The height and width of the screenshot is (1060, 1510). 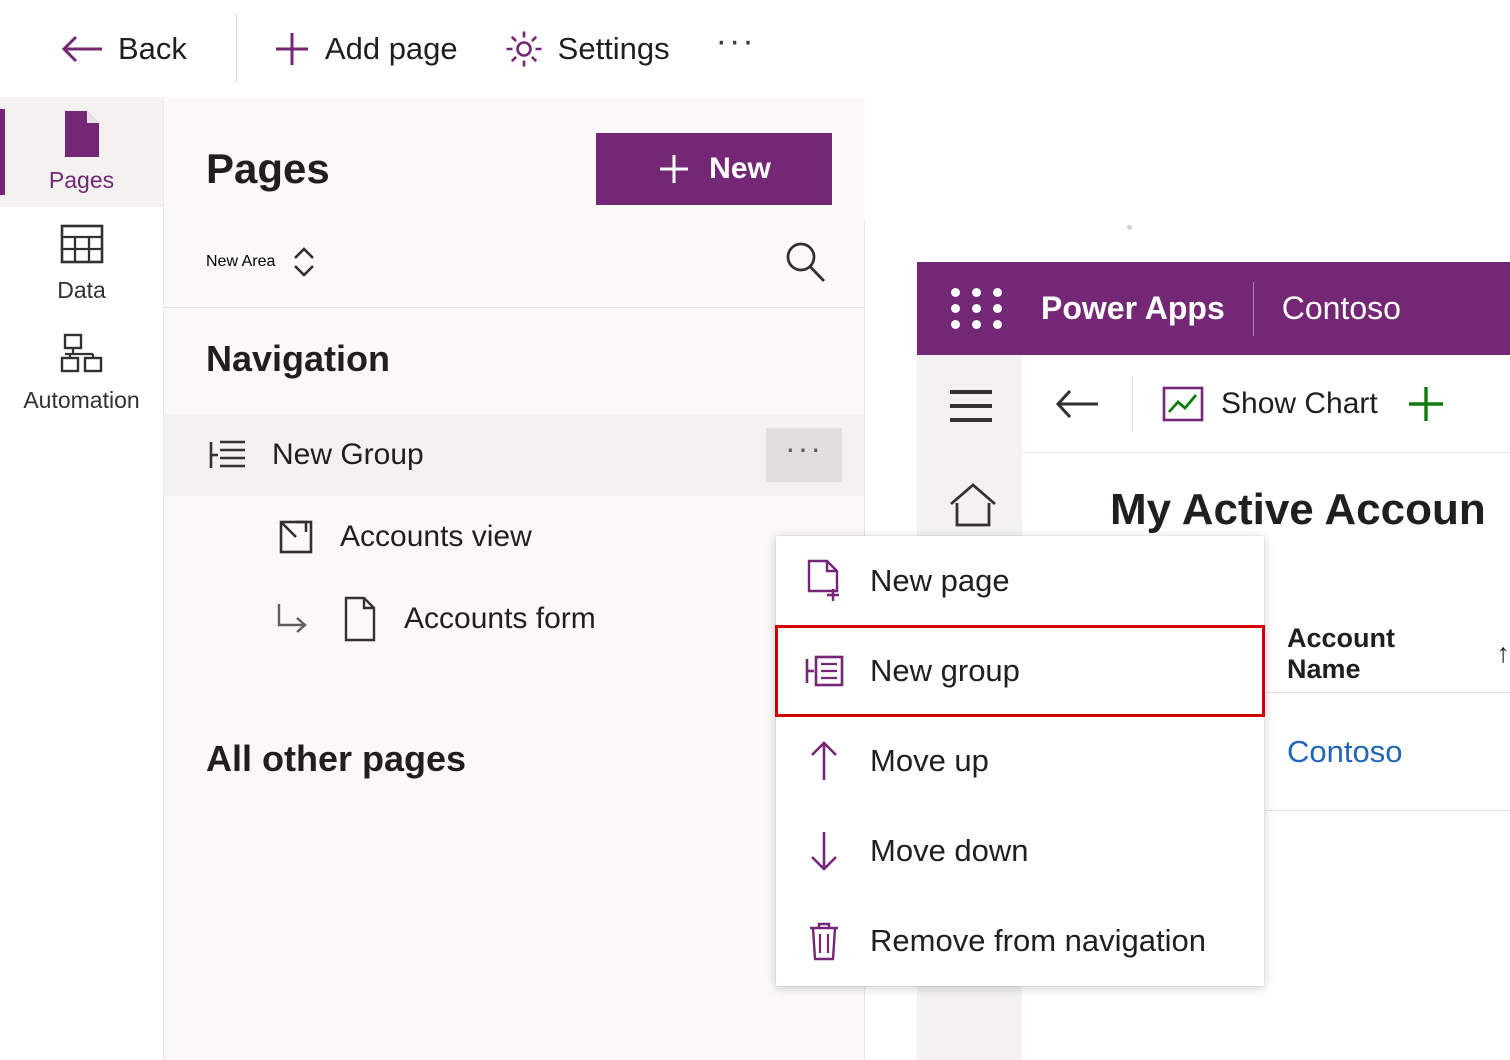 I want to click on search-icon, so click(x=805, y=262).